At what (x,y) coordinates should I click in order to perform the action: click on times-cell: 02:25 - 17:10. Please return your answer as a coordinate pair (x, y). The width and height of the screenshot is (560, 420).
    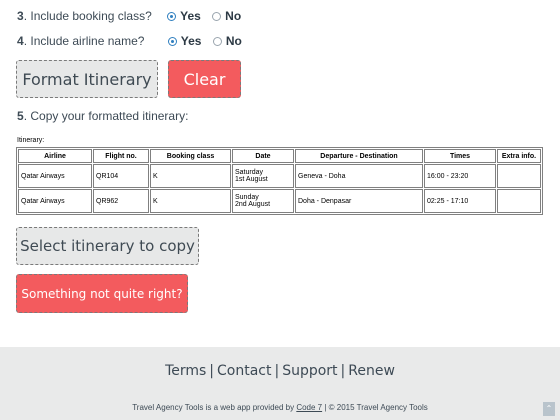
    Looking at the image, I should click on (460, 201).